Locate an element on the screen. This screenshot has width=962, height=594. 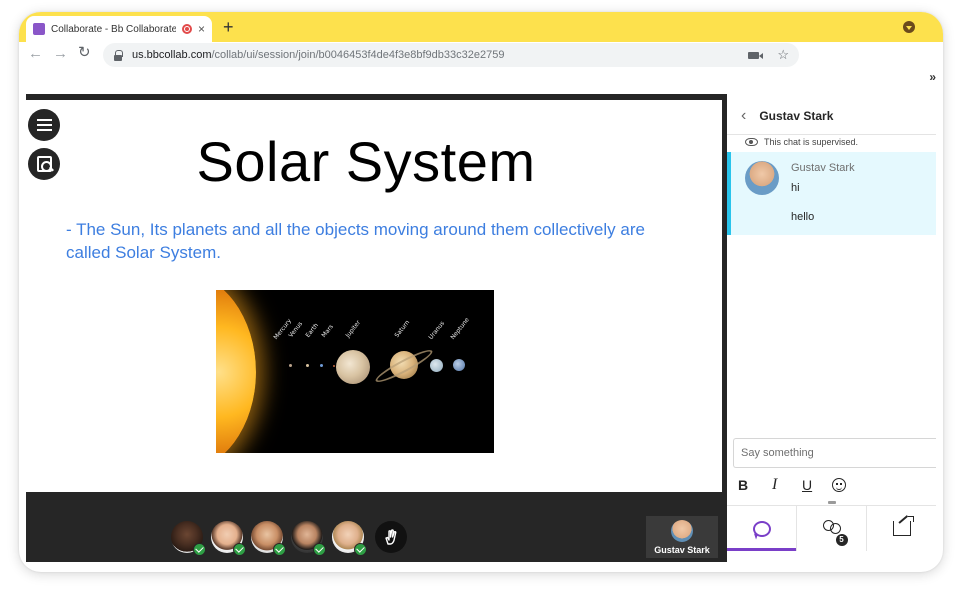
new-tab-button: + is located at coordinates (228, 27).